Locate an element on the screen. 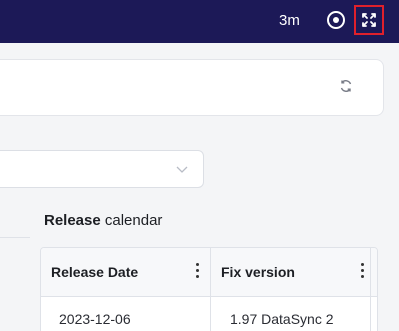 The width and height of the screenshot is (399, 331). chevron-down-icon is located at coordinates (182, 169).